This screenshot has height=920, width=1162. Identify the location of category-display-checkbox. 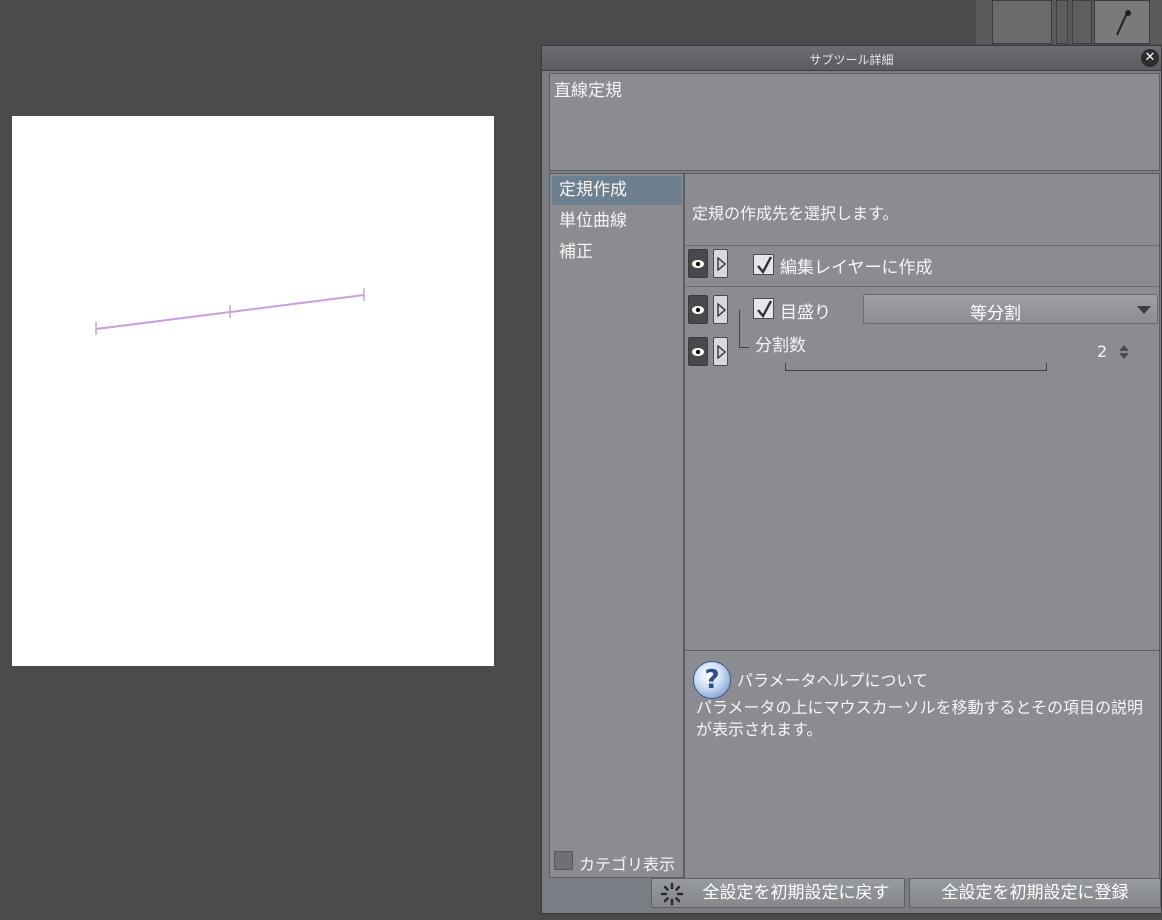
(563, 860).